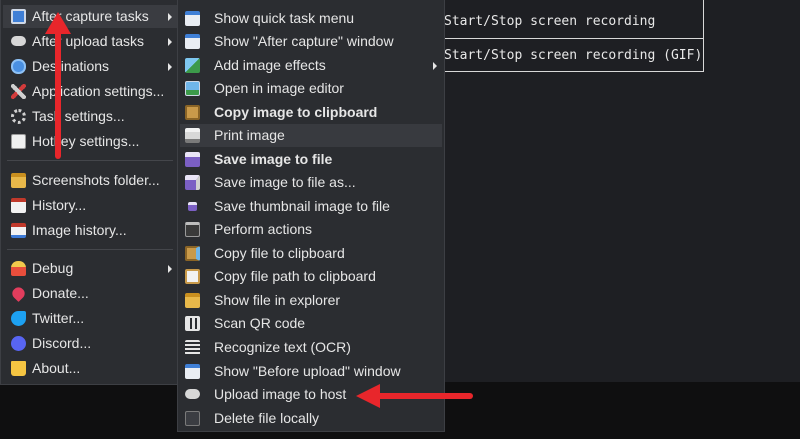 The width and height of the screenshot is (800, 439). Describe the element at coordinates (573, 56) in the screenshot. I see `hotkey-row-screen-recording-gif: Start/Stop screen recording (GIF)` at that location.